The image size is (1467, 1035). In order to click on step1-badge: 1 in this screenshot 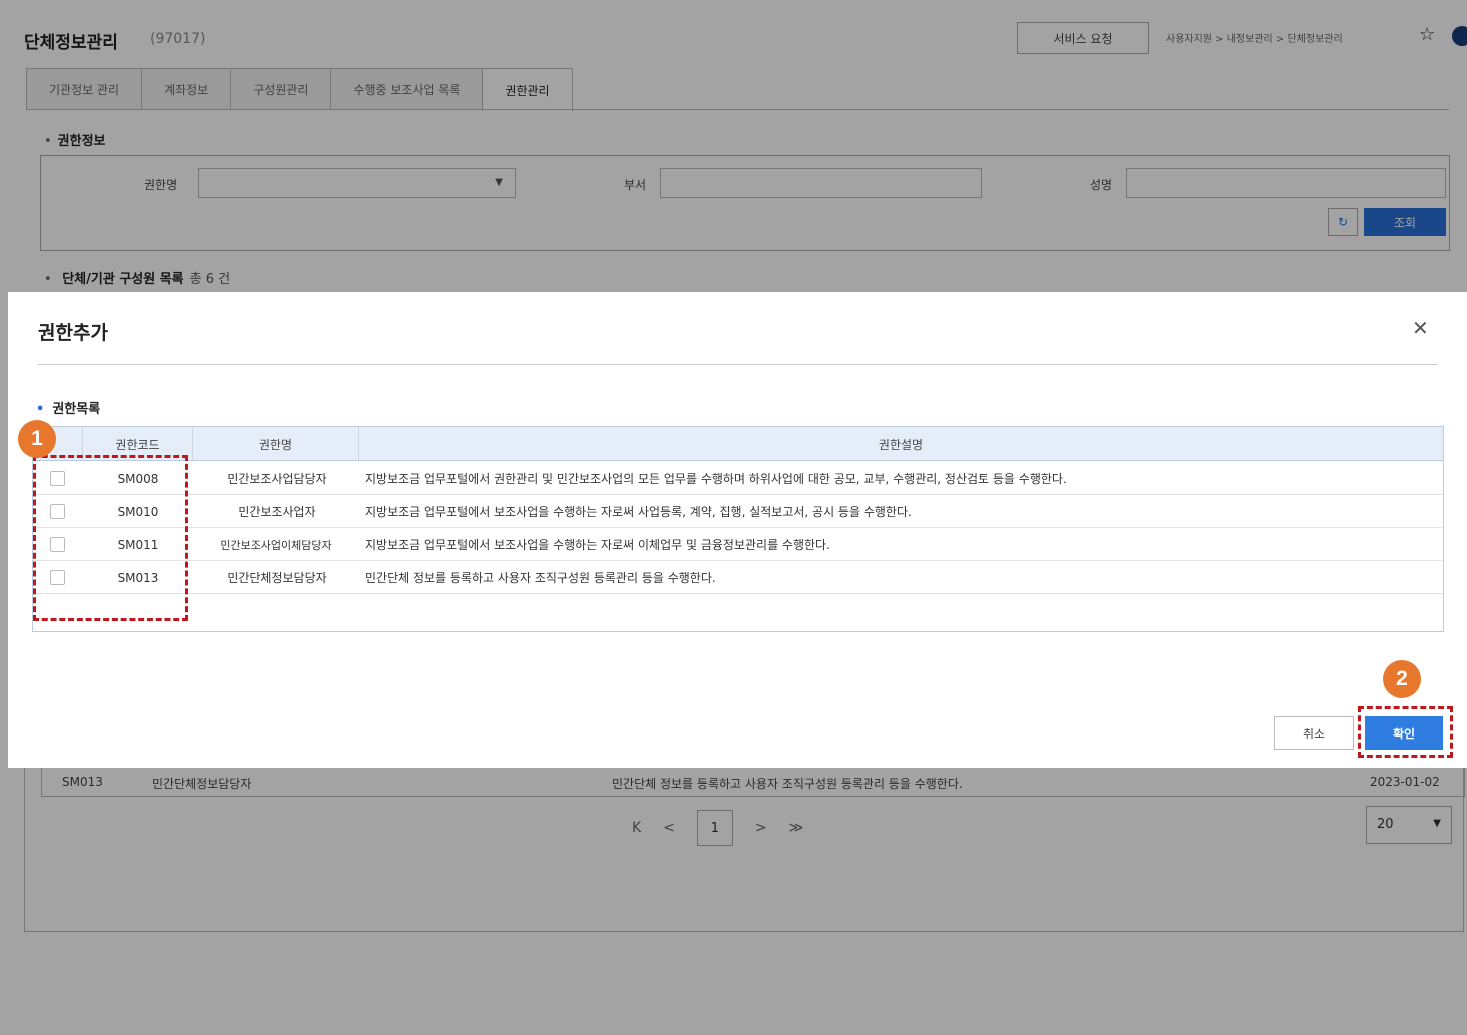, I will do `click(37, 439)`.